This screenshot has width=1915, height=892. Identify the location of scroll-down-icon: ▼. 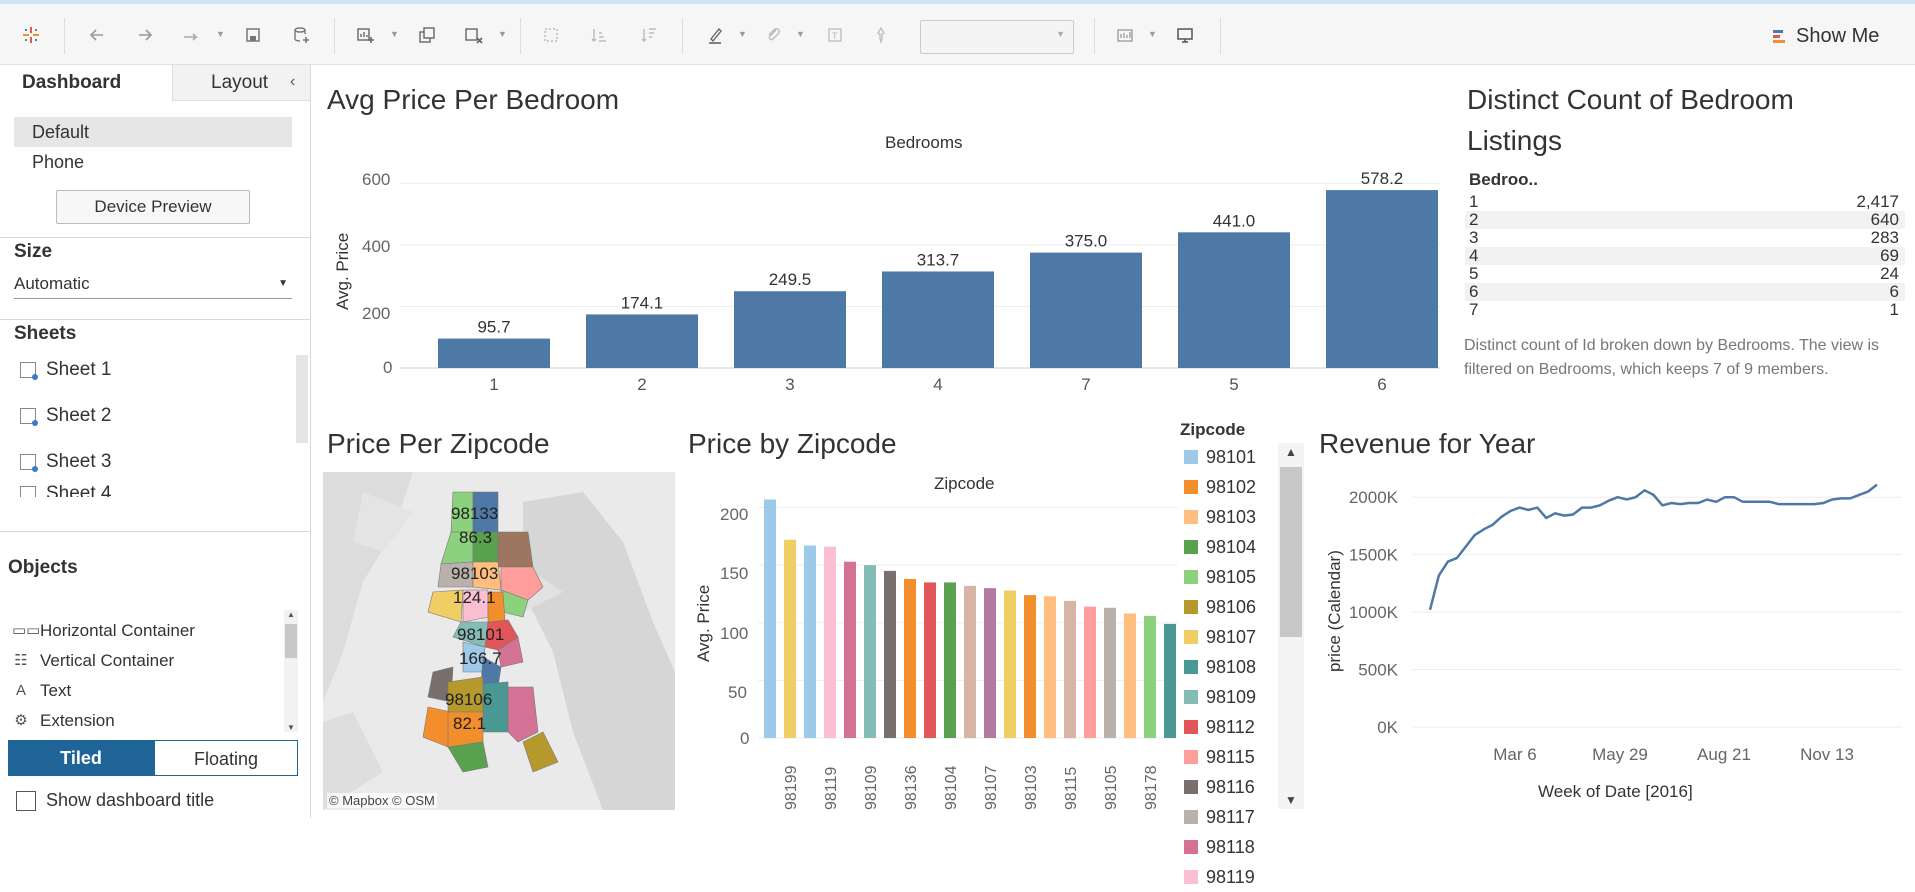
(1291, 800).